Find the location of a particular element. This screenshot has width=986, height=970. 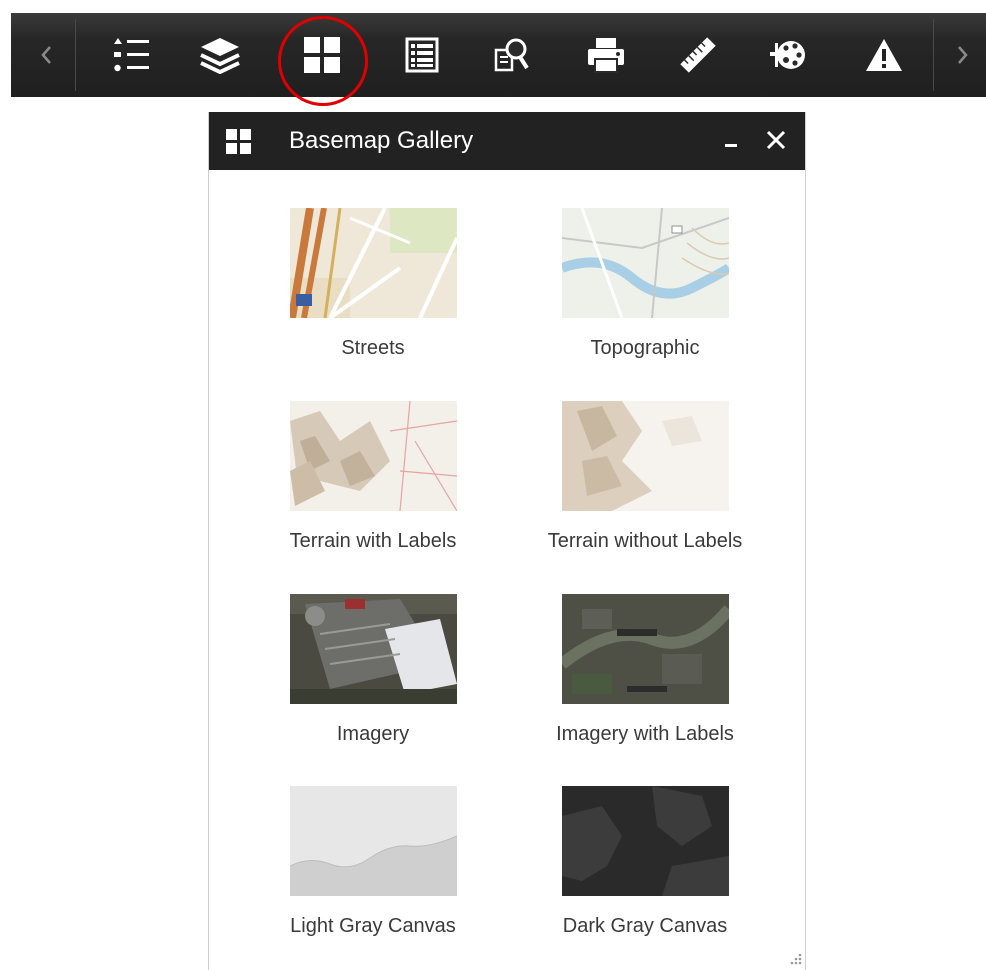

print-icon is located at coordinates (606, 55).